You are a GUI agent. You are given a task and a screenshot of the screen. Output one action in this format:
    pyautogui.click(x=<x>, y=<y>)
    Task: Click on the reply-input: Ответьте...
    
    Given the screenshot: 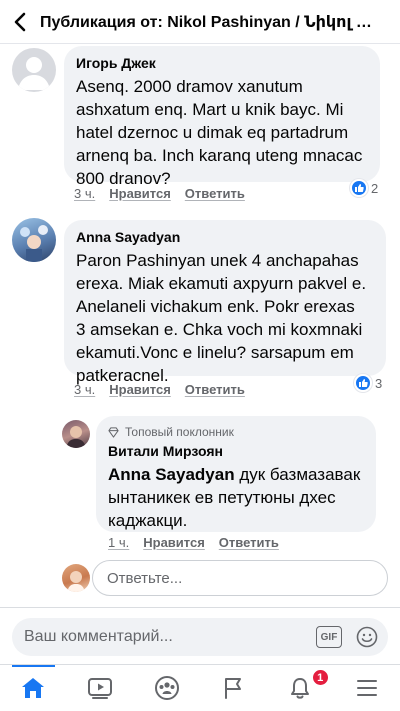 What is the action you would take?
    pyautogui.click(x=240, y=578)
    